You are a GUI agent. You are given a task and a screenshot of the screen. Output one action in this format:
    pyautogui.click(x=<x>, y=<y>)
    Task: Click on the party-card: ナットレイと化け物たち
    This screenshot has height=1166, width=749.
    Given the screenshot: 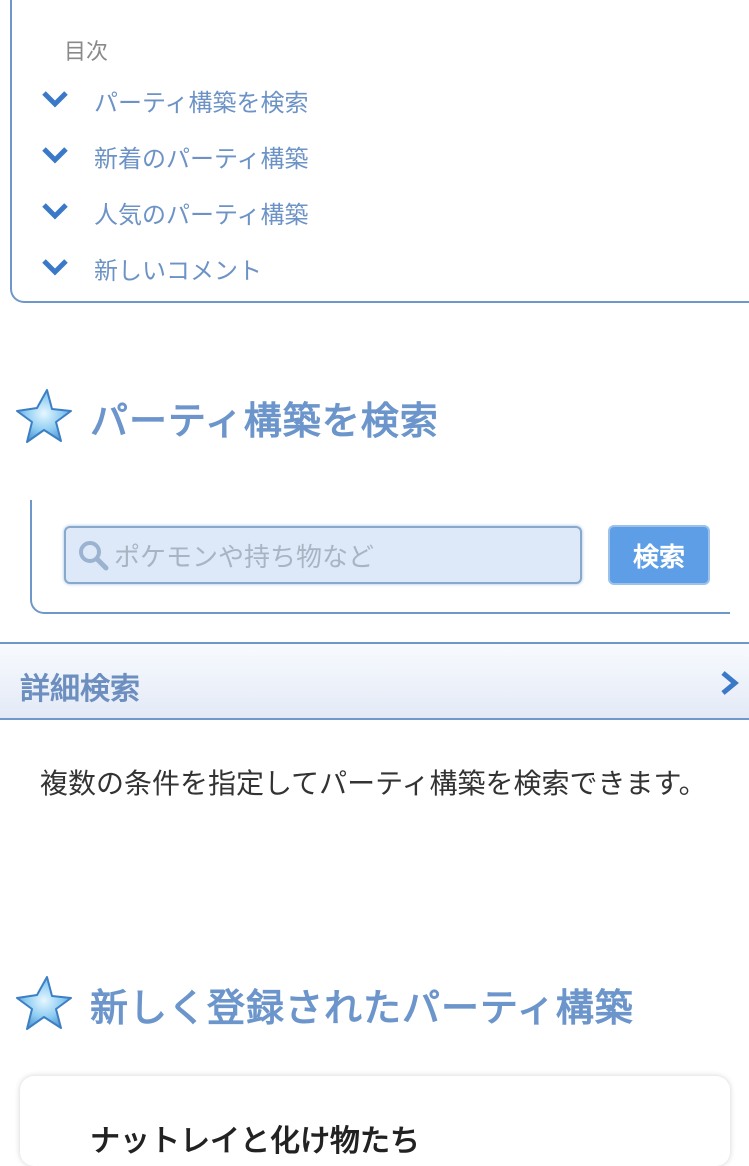 What is the action you would take?
    pyautogui.click(x=375, y=1121)
    